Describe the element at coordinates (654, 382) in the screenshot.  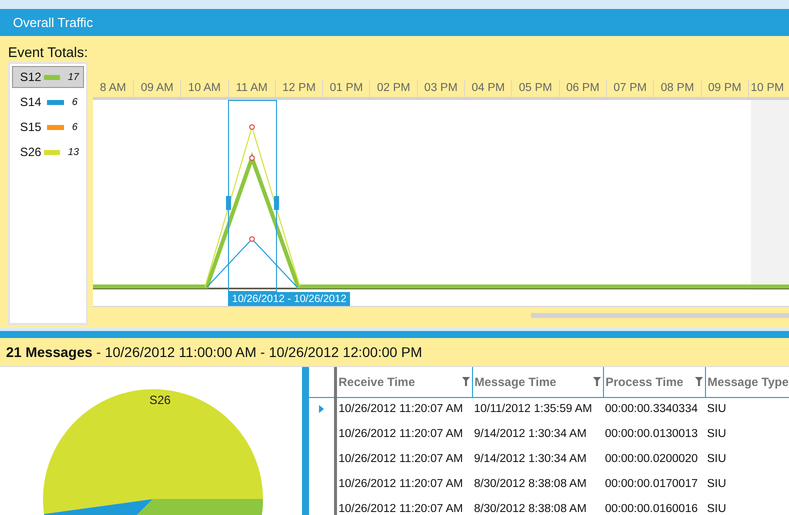
I see `column-header: Process Time` at that location.